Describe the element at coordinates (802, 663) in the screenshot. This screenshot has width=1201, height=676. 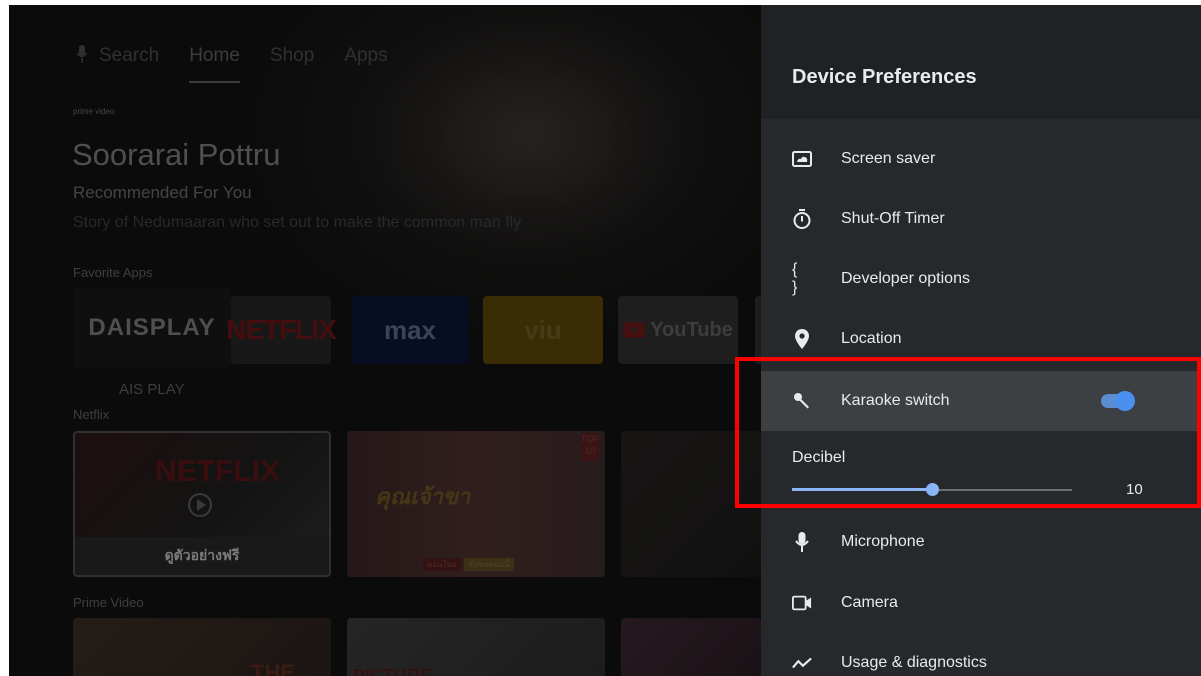
I see `diagnostics-icon` at that location.